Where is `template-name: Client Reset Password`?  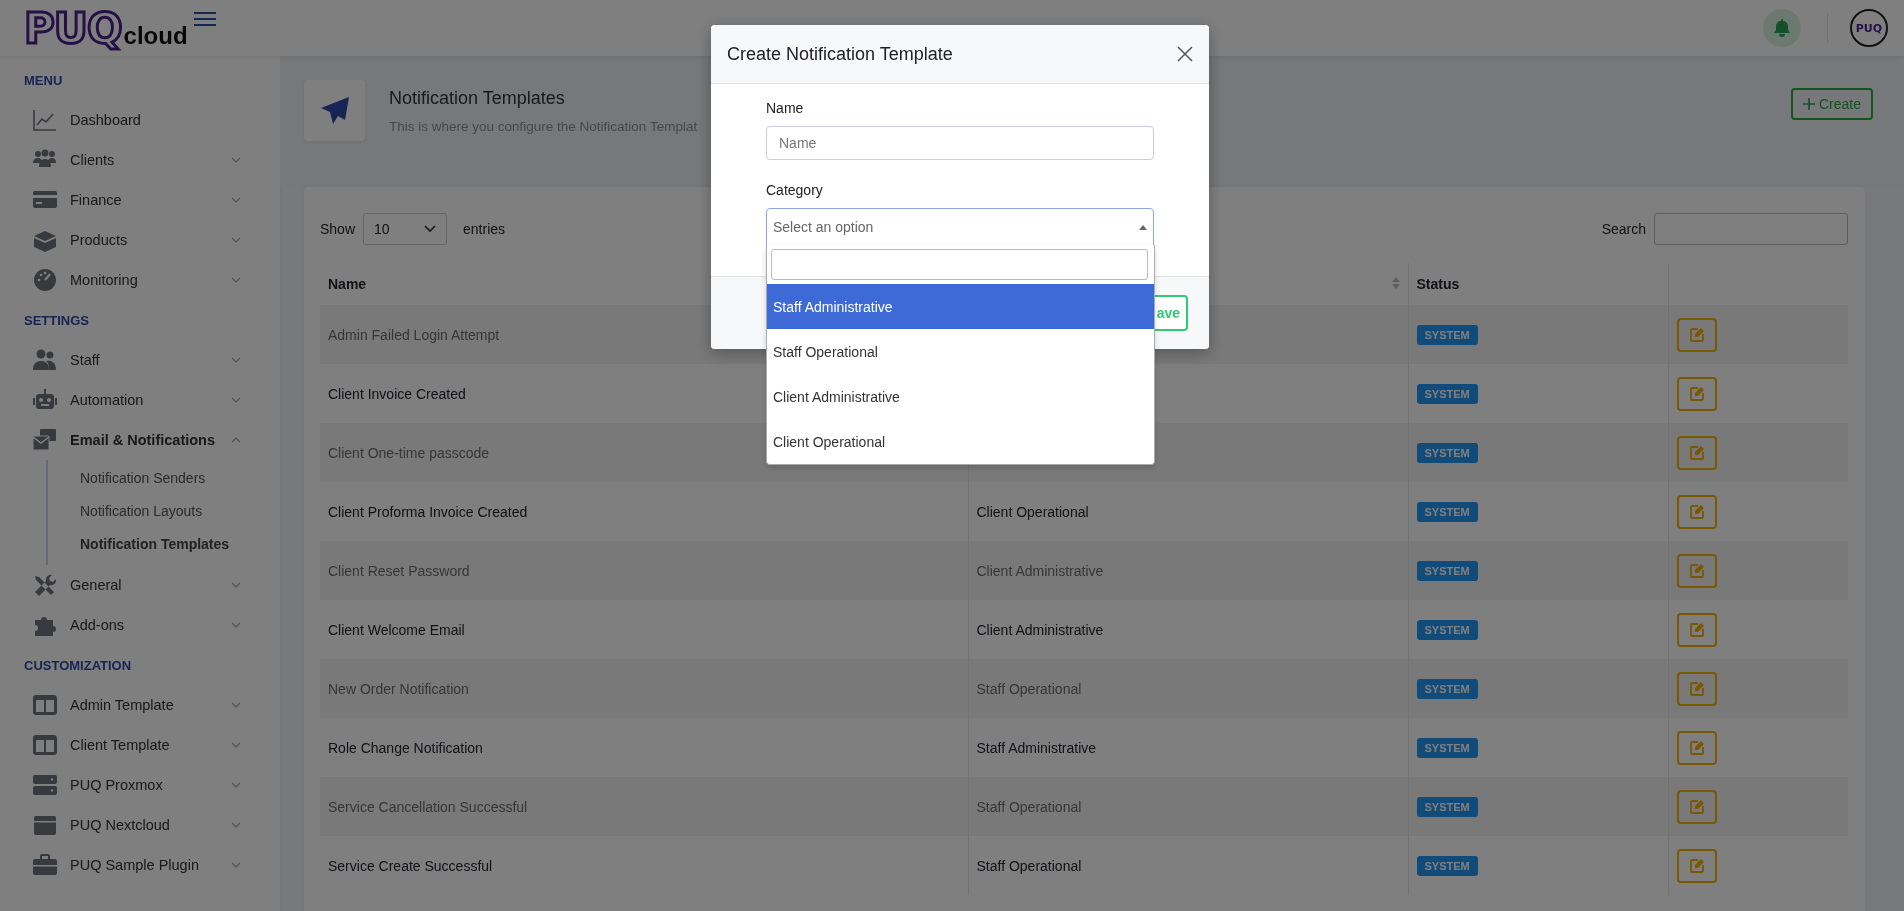 template-name: Client Reset Password is located at coordinates (399, 570).